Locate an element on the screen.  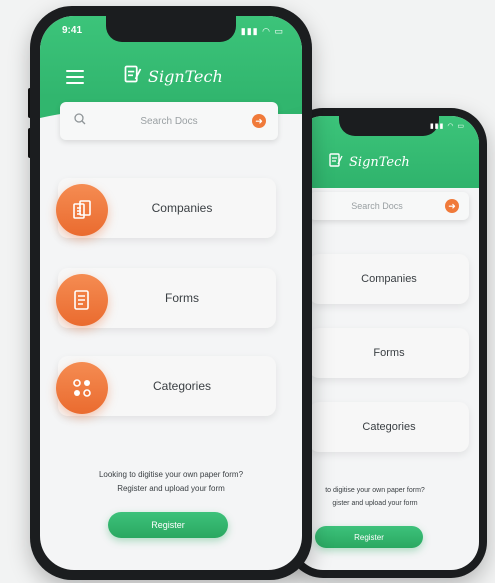
brand: SignTech is located at coordinates (173, 76).